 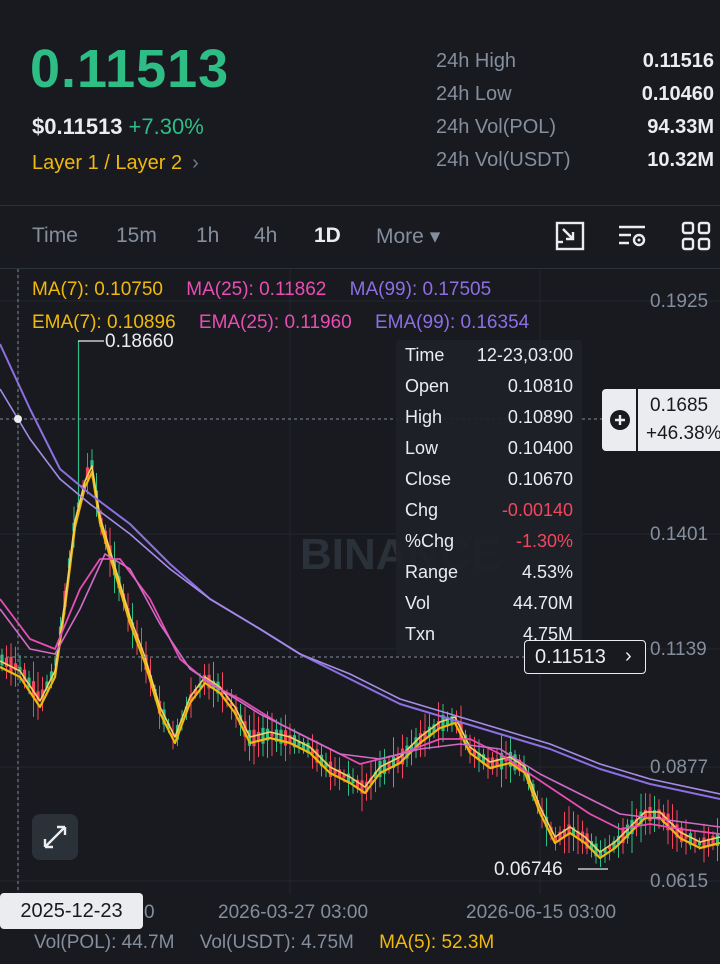 What do you see at coordinates (575, 94) in the screenshot?
I see `stat-24h-low: 24h Low 0.10460` at bounding box center [575, 94].